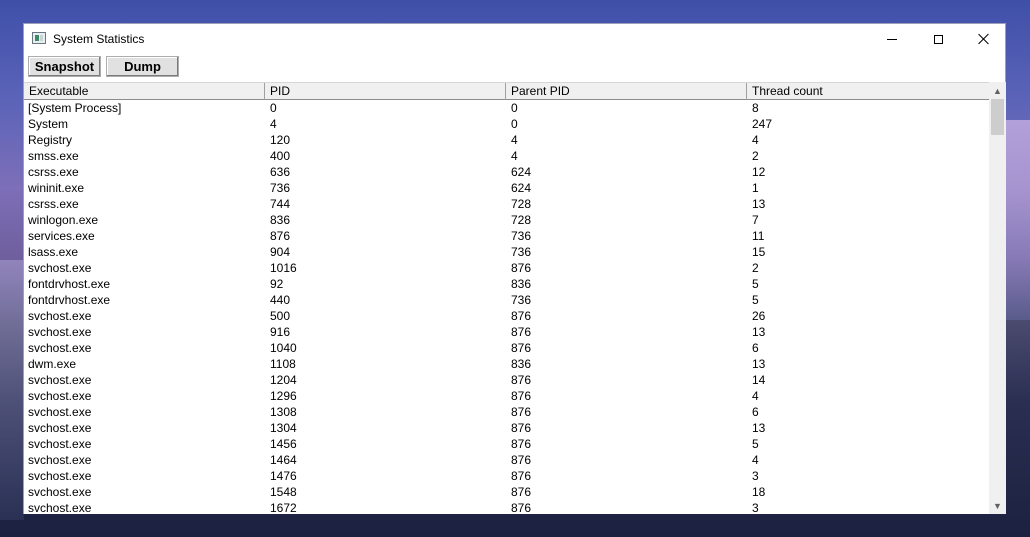 This screenshot has width=1030, height=537. What do you see at coordinates (514, 39) in the screenshot?
I see `title-bar: System Statistics` at bounding box center [514, 39].